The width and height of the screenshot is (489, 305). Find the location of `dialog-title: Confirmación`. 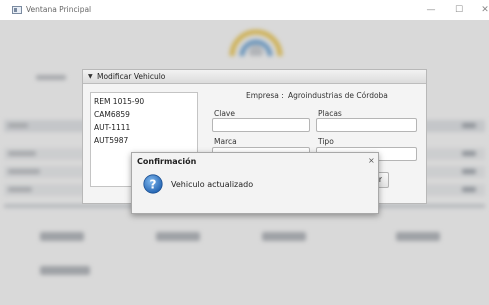

dialog-title: Confirmación is located at coordinates (167, 161).